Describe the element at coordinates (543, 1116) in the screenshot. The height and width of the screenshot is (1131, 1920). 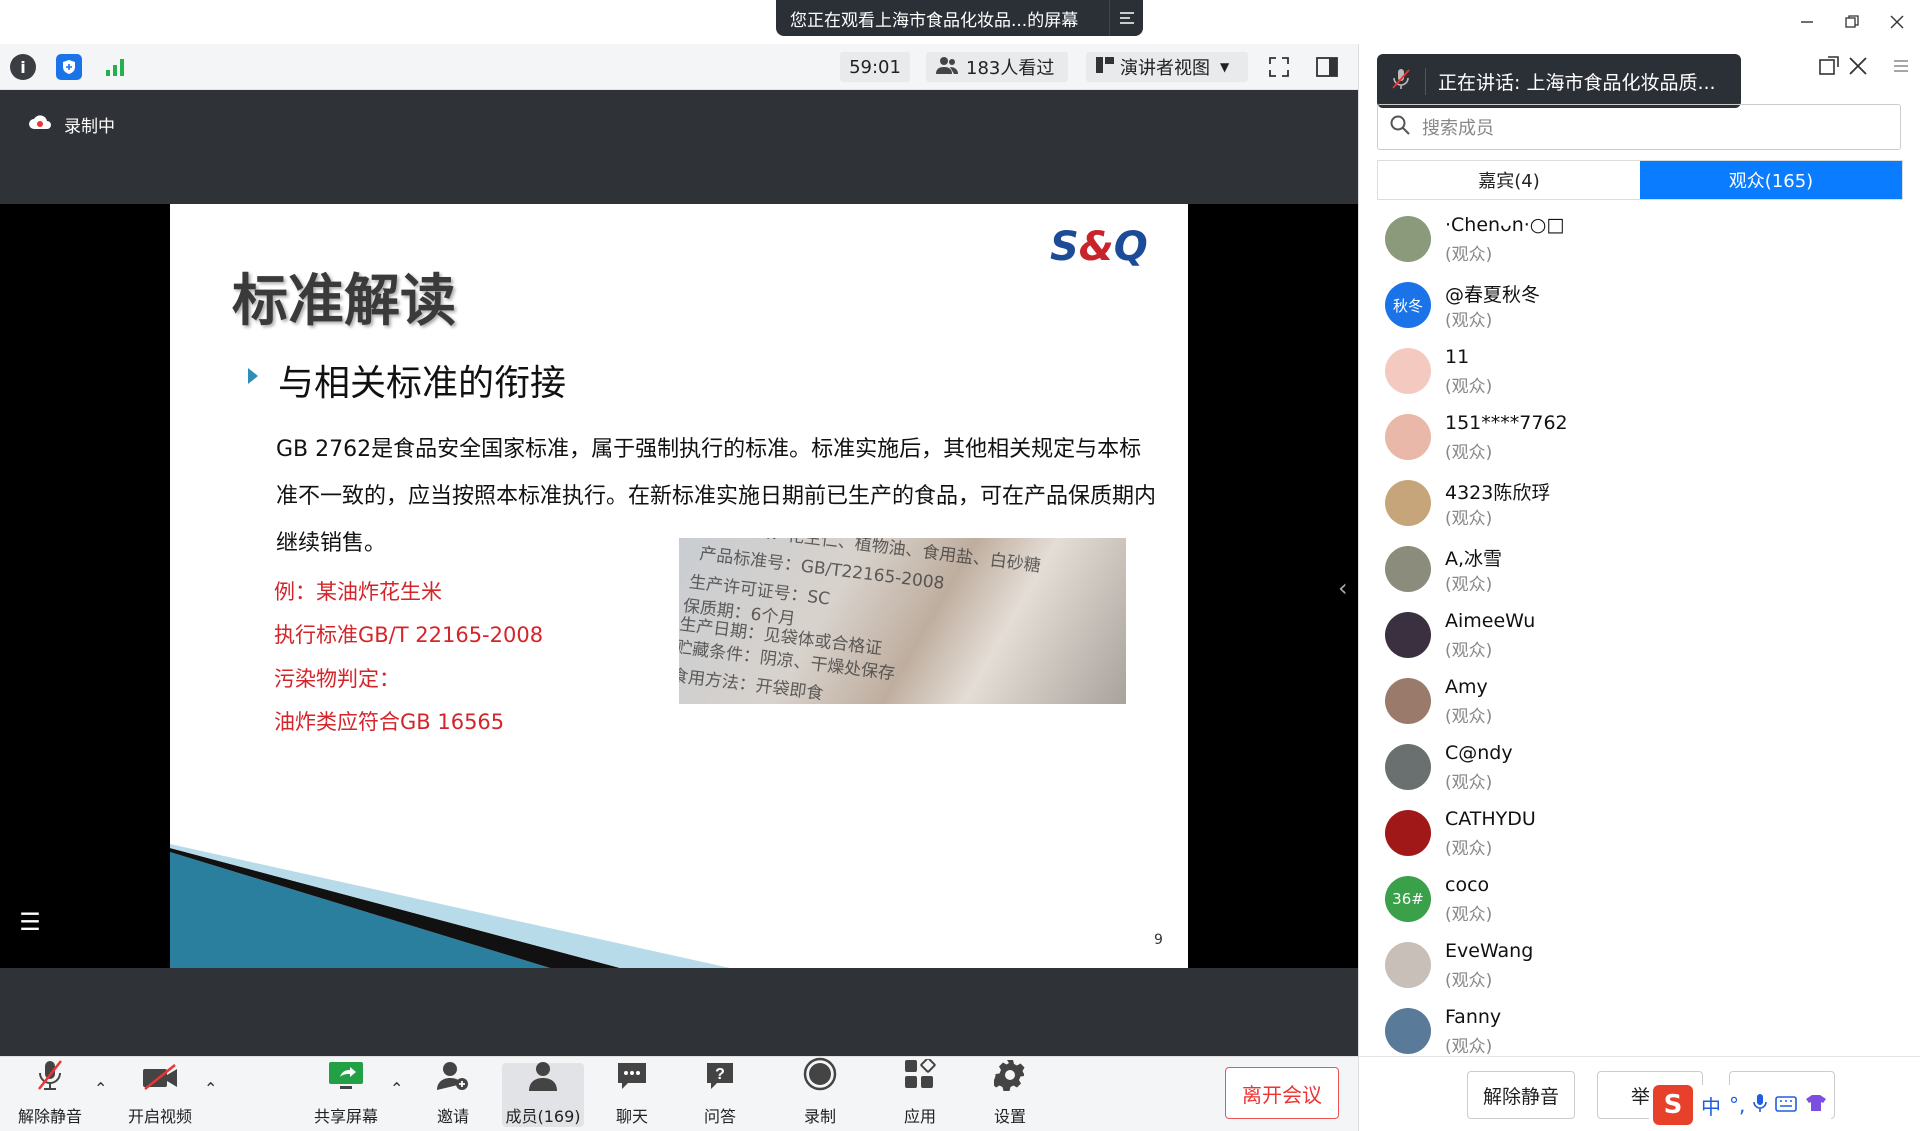
I see `members-label: 成员(169)` at that location.